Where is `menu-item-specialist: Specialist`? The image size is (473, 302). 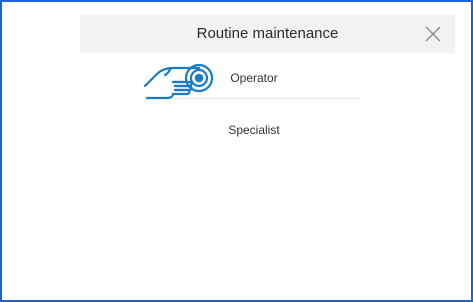
menu-item-specialist: Specialist is located at coordinates (254, 130).